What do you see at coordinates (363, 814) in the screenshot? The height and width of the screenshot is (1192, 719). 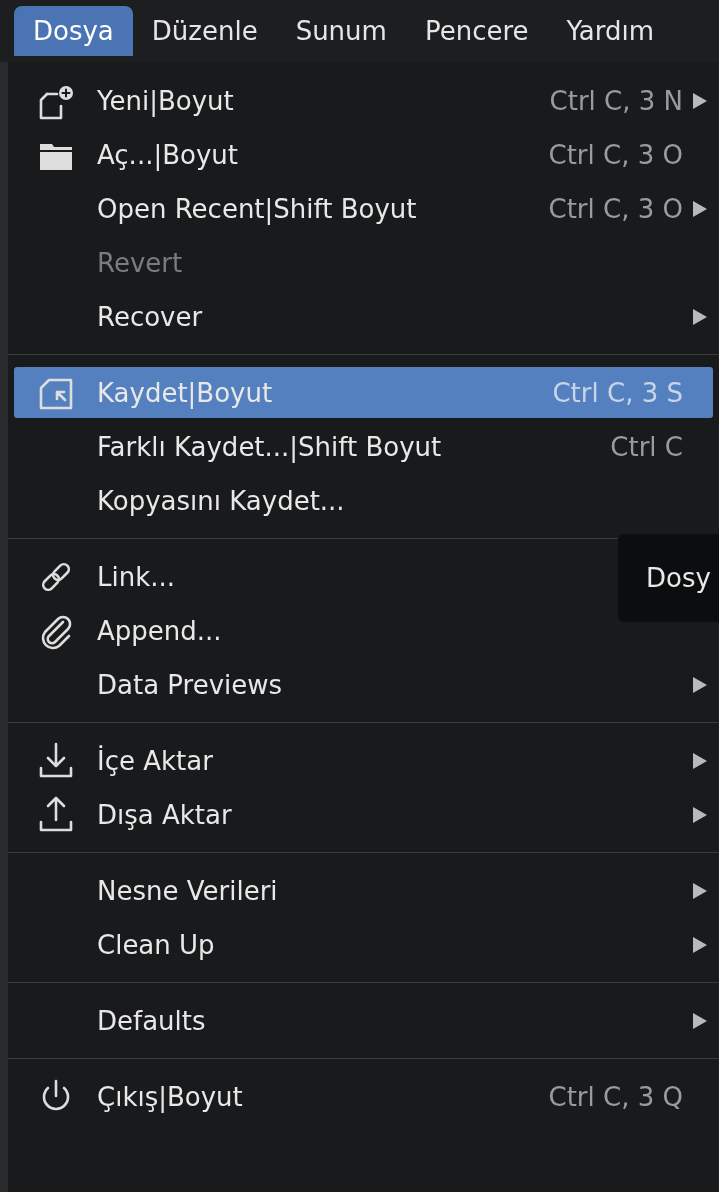 I see `menu-item: Dışa Aktar` at bounding box center [363, 814].